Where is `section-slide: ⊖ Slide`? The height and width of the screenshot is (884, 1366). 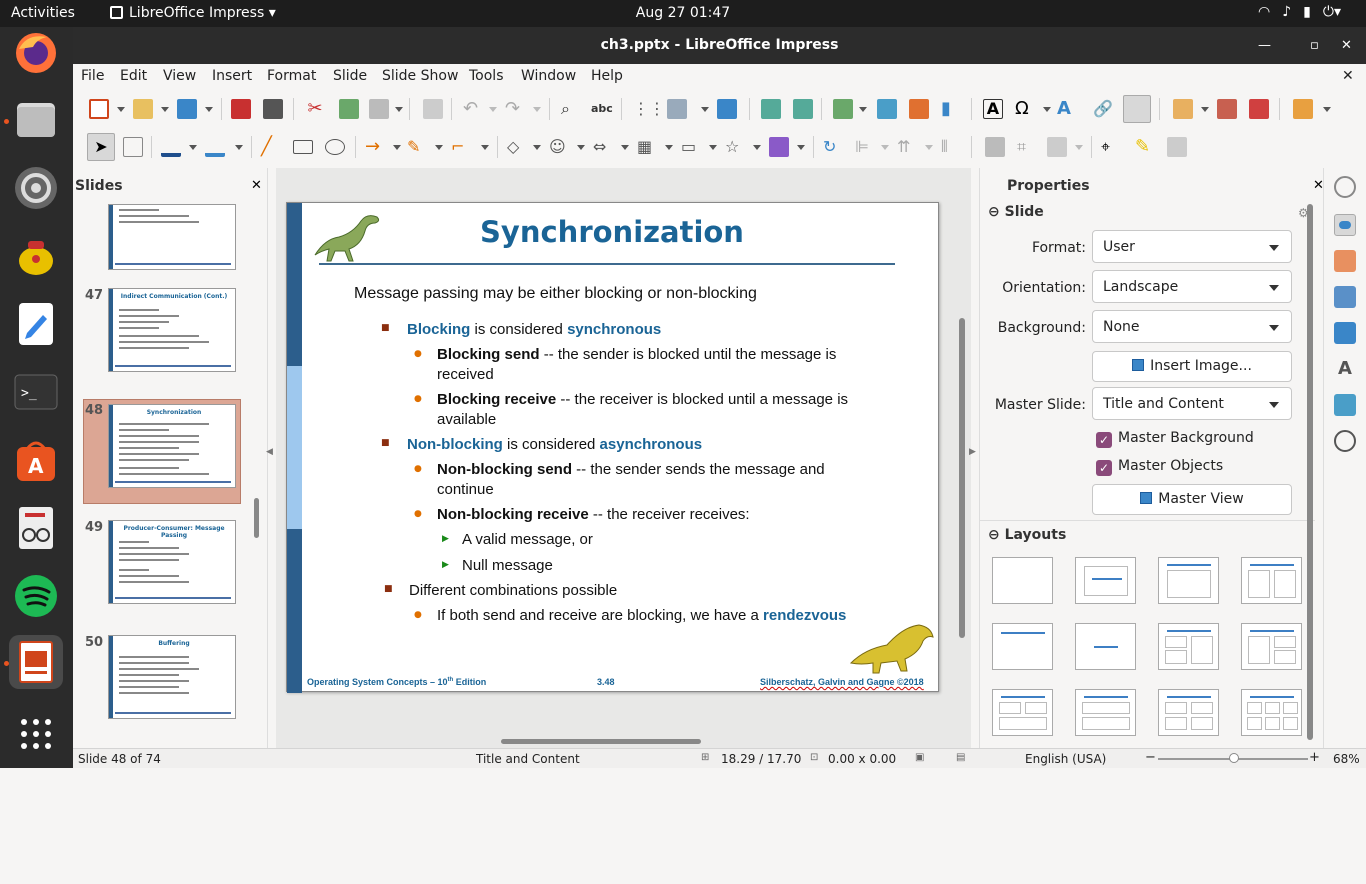
section-slide: ⊖ Slide is located at coordinates (1016, 212).